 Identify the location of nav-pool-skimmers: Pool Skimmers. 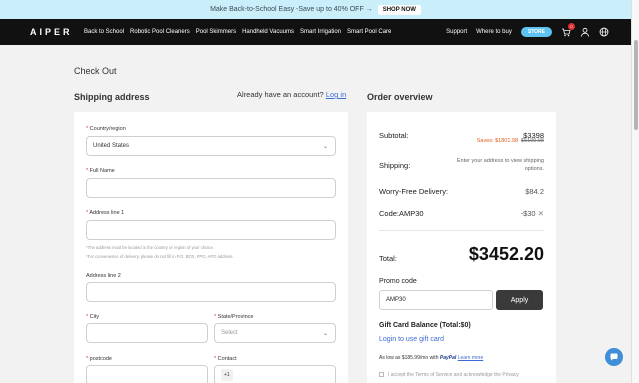
(216, 32).